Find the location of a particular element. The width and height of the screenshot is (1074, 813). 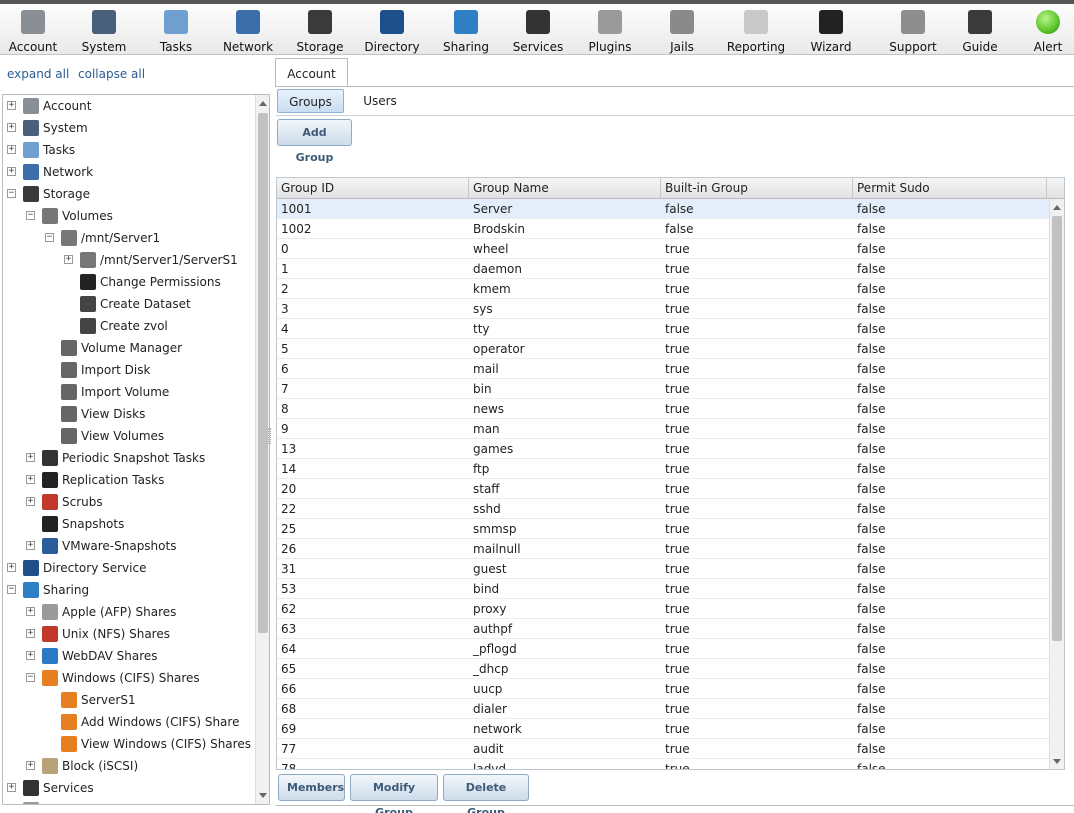

tree-item-mnt-server1: − /mnt/Server1 is located at coordinates (128, 238).